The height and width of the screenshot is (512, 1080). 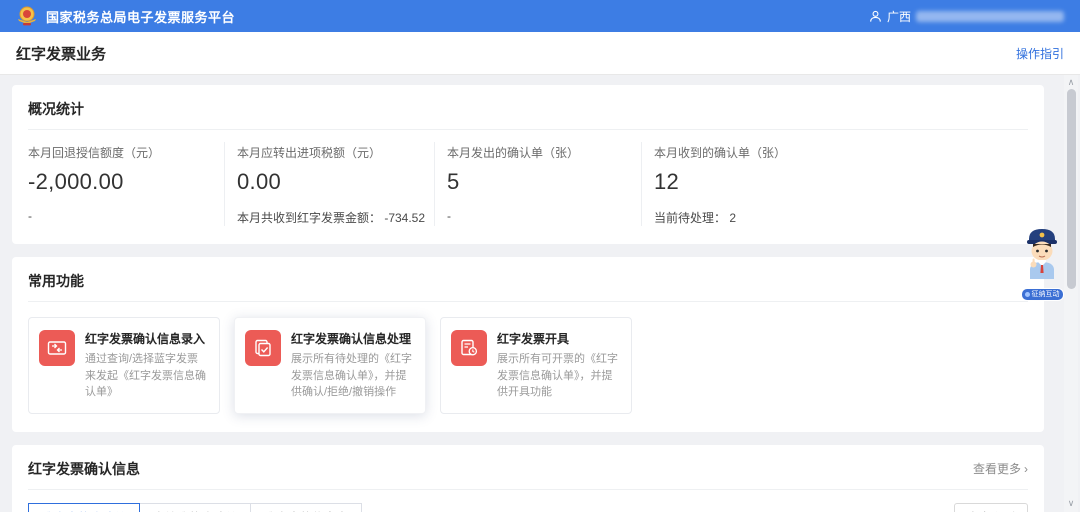 I want to click on function-card-entry: 红字发票确认信息录入 通过查询/选择蓝字发票来发起《红字发票信息确认单》, so click(x=124, y=365).